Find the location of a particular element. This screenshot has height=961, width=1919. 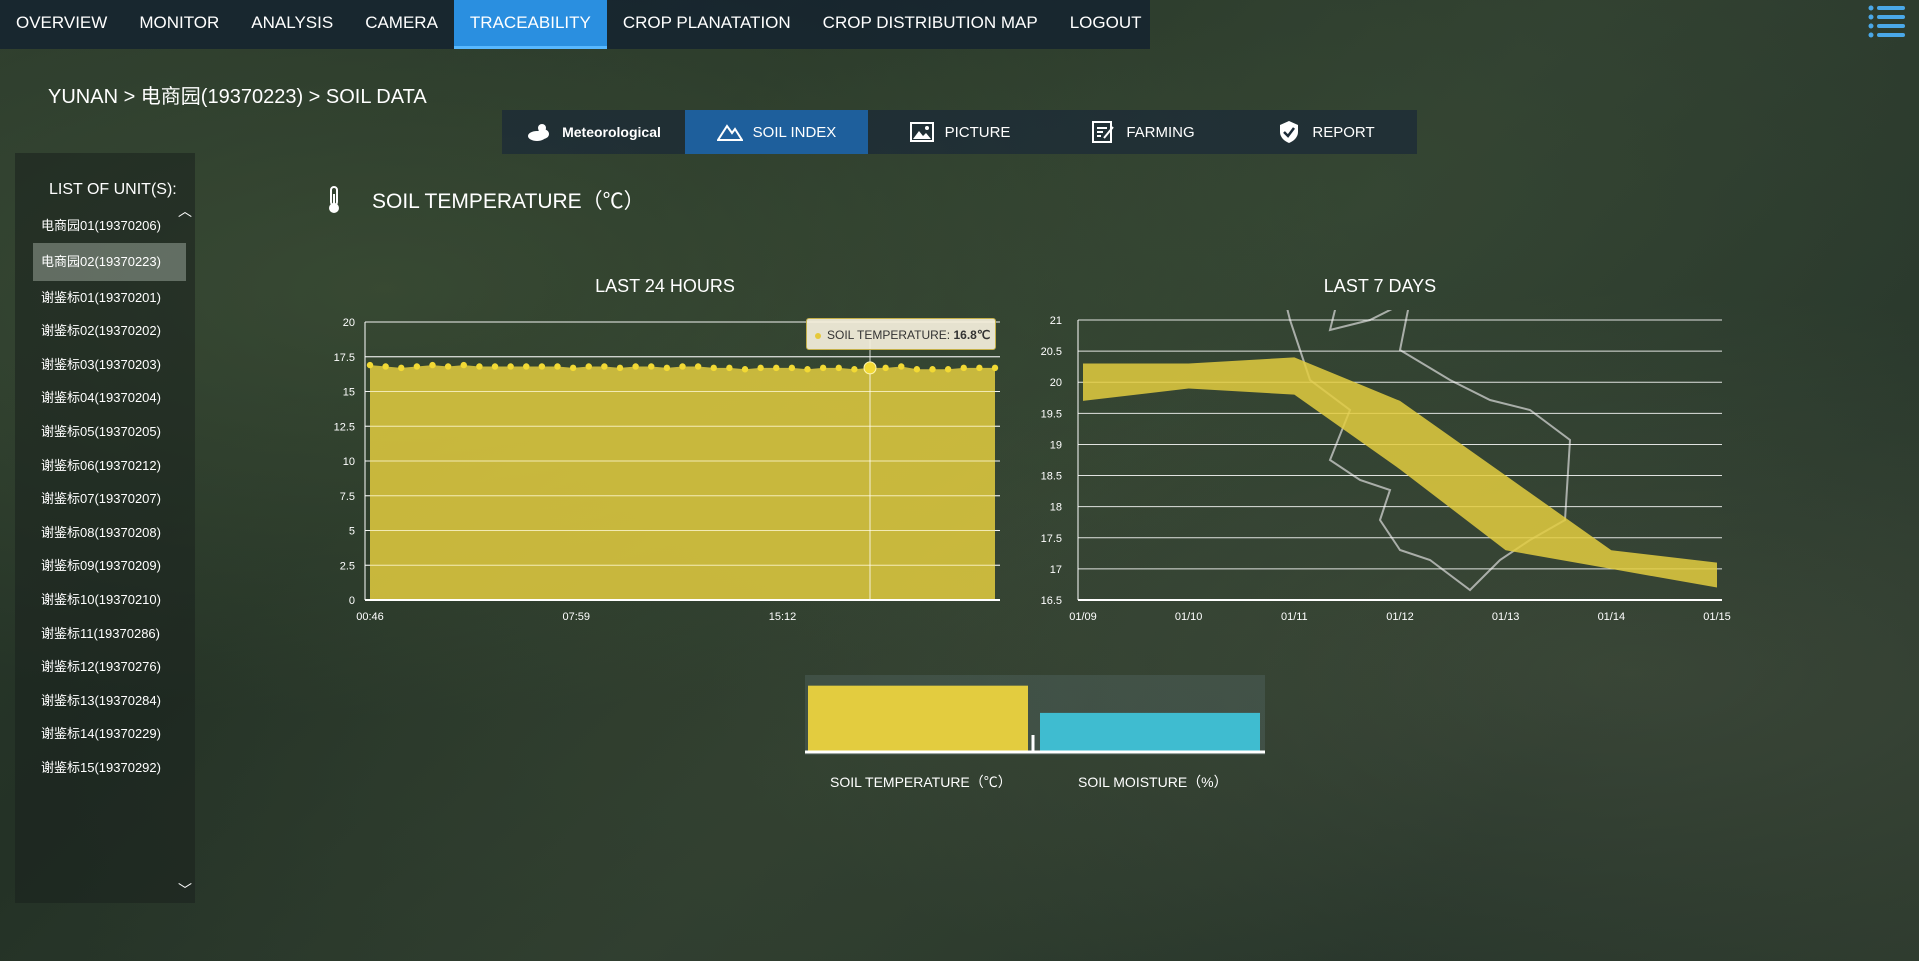

unit-list-item: 谢鉴标08(19370208) is located at coordinates (109, 533).